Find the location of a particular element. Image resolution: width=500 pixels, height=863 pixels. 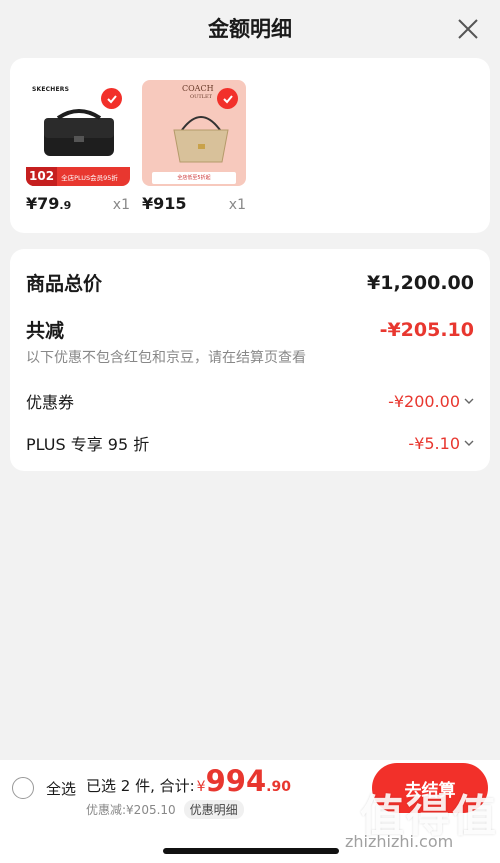

discount-note: 以下优惠不包含红包和京豆，请在结算页查看 is located at coordinates (166, 358).